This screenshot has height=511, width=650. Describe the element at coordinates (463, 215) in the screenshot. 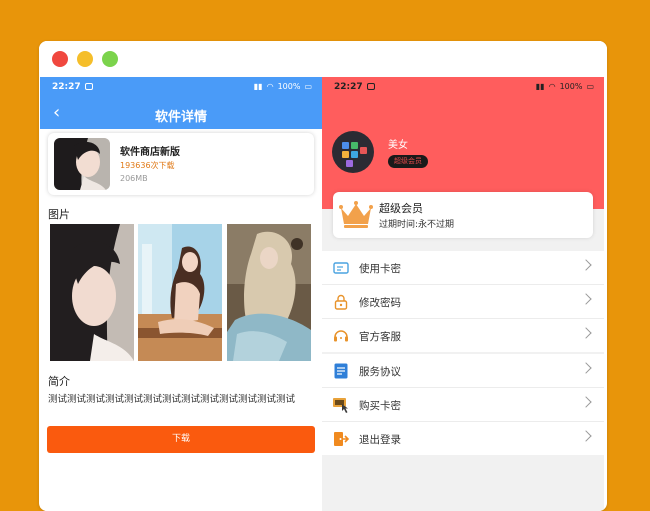

I see `vip-card: 超级会员 过期时间:永不过期` at that location.